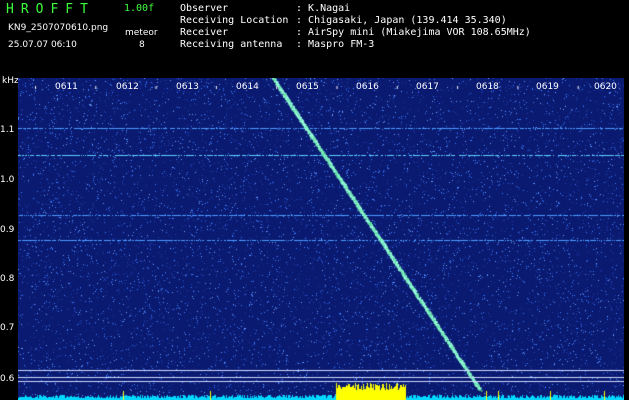  I want to click on app-logo: HROFFT, so click(50, 9).